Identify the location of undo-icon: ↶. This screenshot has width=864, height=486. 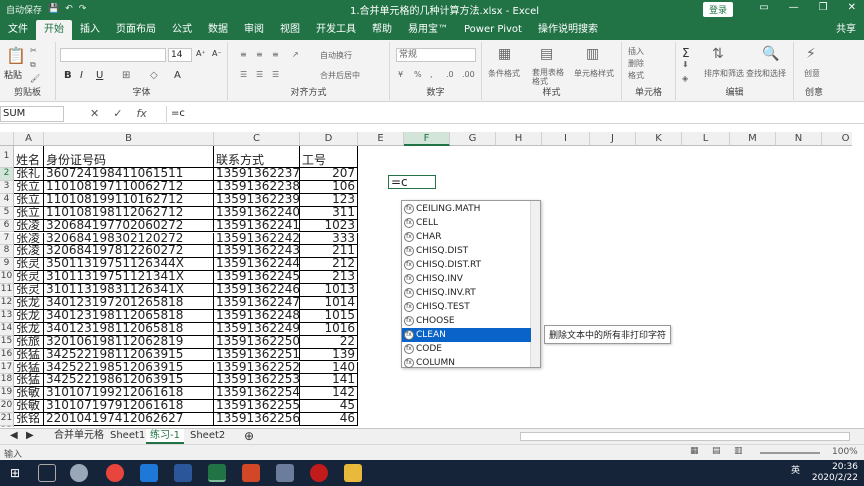
(69, 9).